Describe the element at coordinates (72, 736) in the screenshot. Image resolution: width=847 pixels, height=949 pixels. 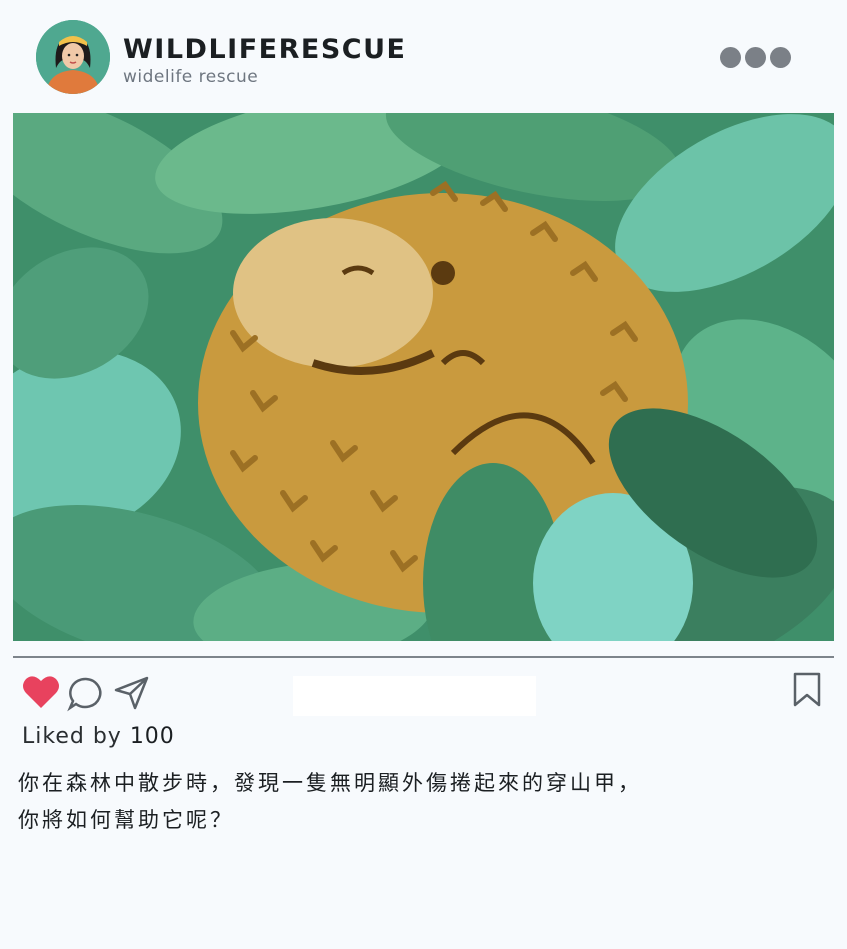
I see `liked-by-label: Liked by` at that location.